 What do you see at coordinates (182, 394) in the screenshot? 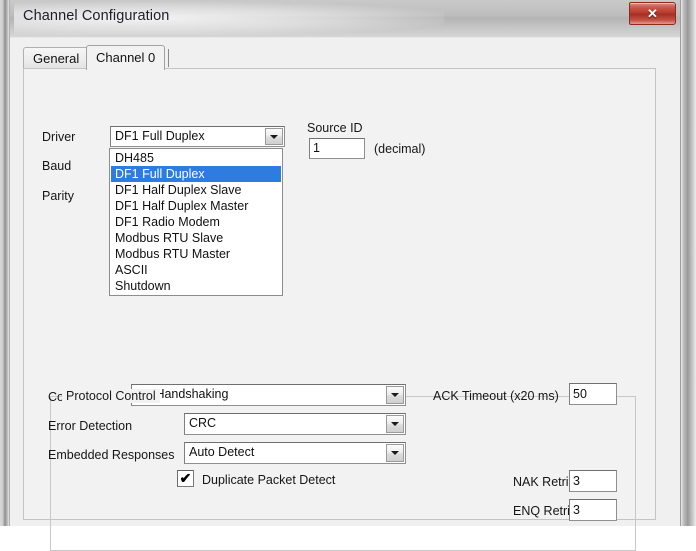
I see `control-line-value: No Handshaking` at bounding box center [182, 394].